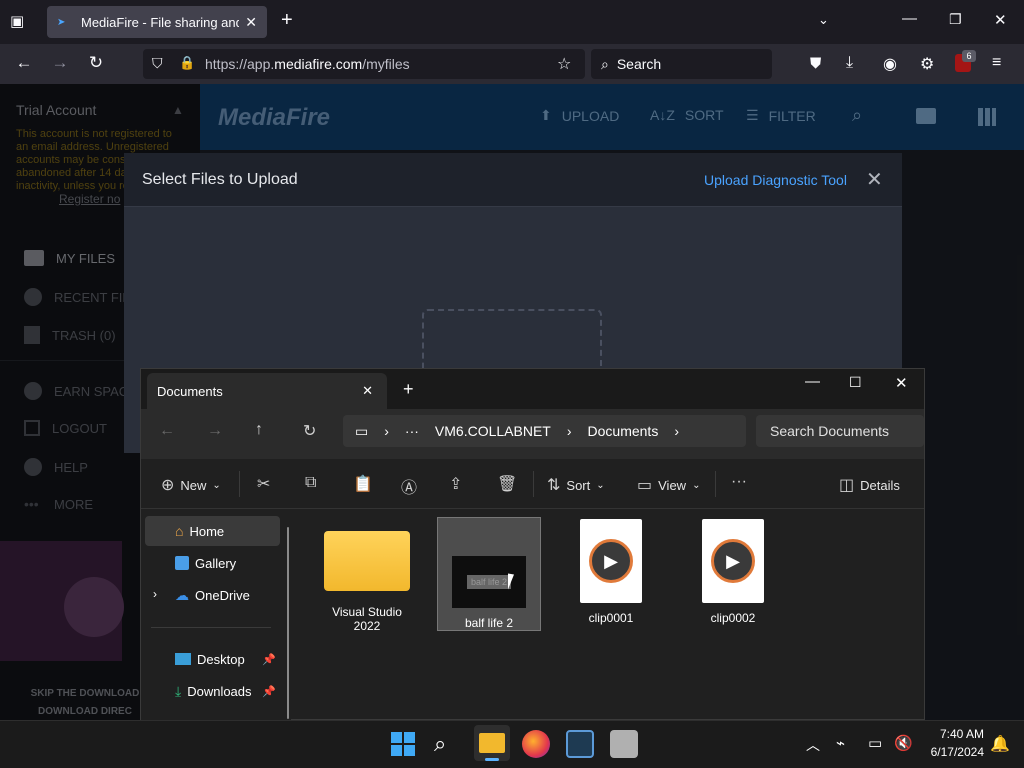  I want to click on taskbar-file-explorer, so click(492, 743).